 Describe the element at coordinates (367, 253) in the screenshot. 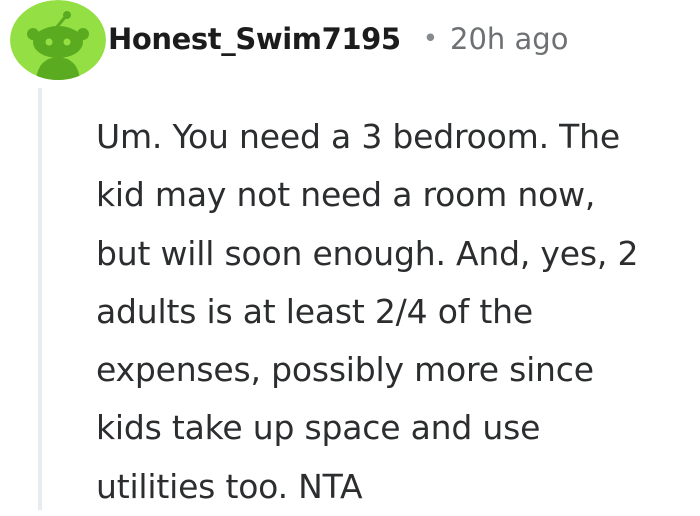

I see `comment-body-line: but will soon enough. And, yes, 2` at that location.